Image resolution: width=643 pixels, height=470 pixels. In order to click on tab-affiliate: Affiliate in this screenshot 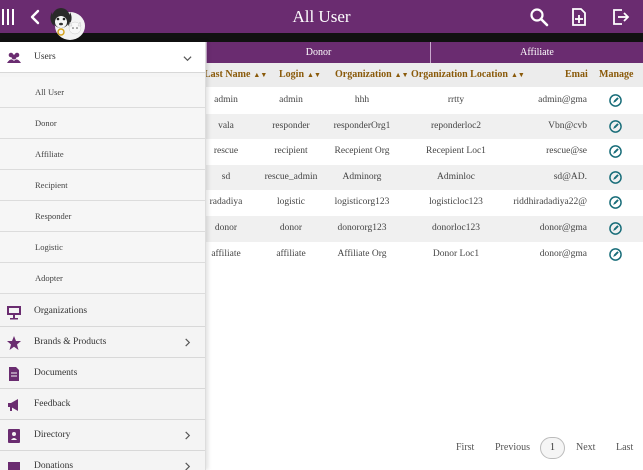, I will do `click(536, 52)`.